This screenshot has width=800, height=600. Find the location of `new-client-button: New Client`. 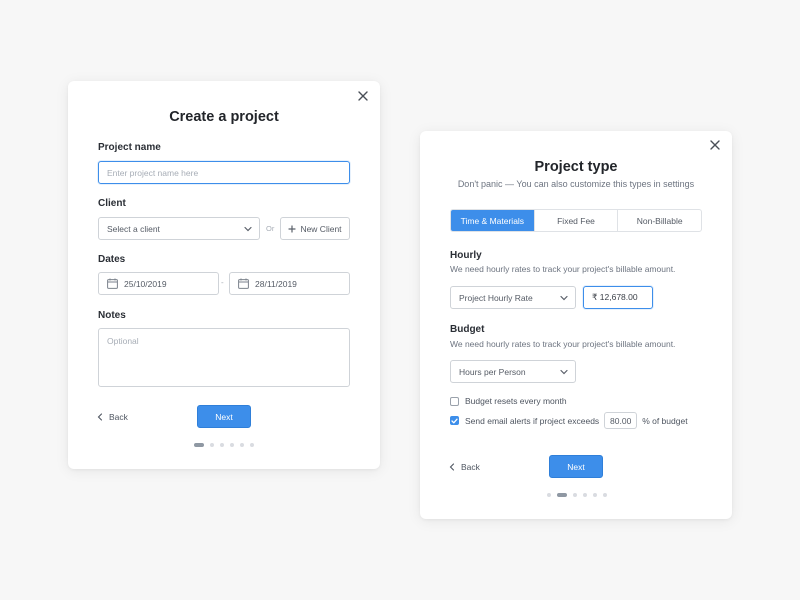

new-client-button: New Client is located at coordinates (315, 228).